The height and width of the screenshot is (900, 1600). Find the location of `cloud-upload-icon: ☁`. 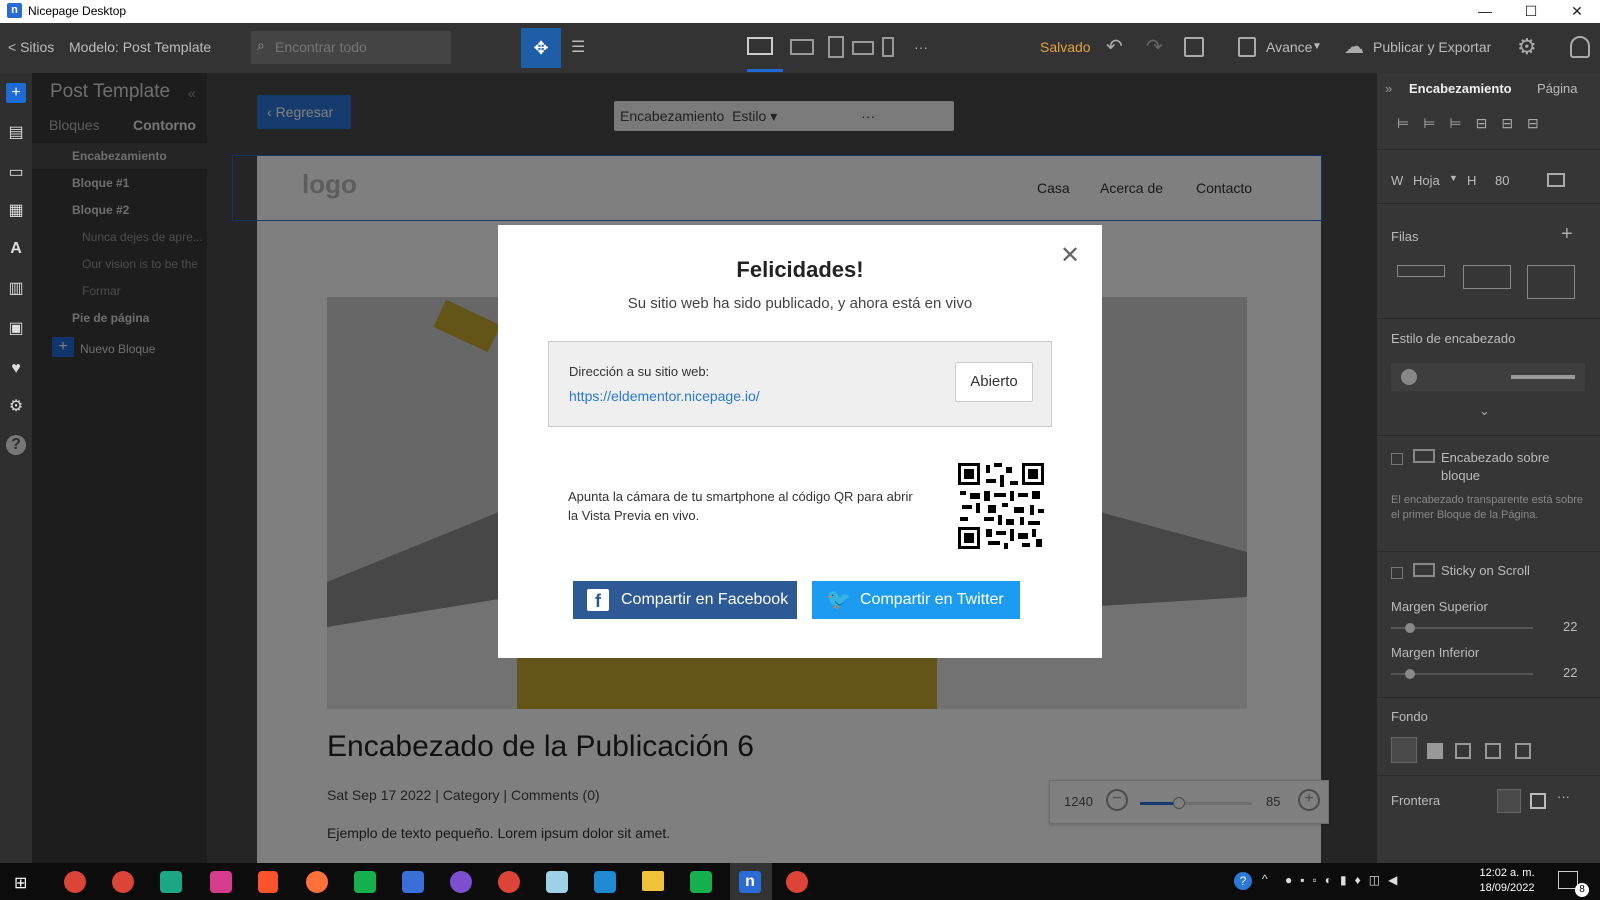

cloud-upload-icon: ☁ is located at coordinates (1354, 48).